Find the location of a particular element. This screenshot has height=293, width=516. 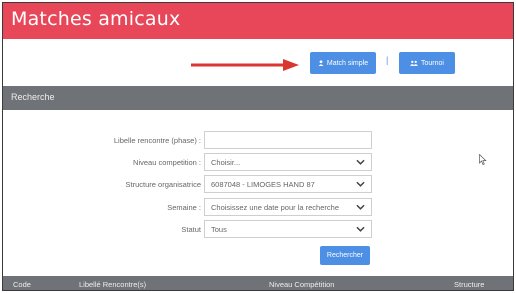

match-simple-button: Match simple is located at coordinates (343, 63).